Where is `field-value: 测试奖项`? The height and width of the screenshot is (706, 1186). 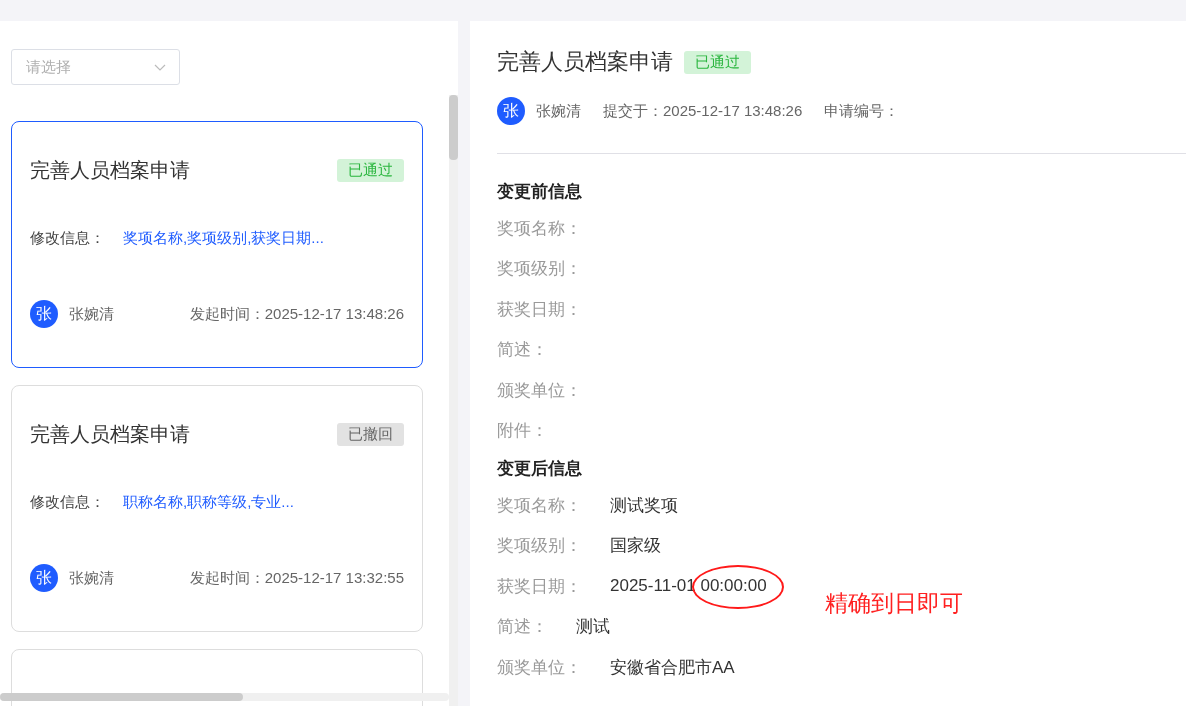
field-value: 测试奖项 is located at coordinates (644, 505).